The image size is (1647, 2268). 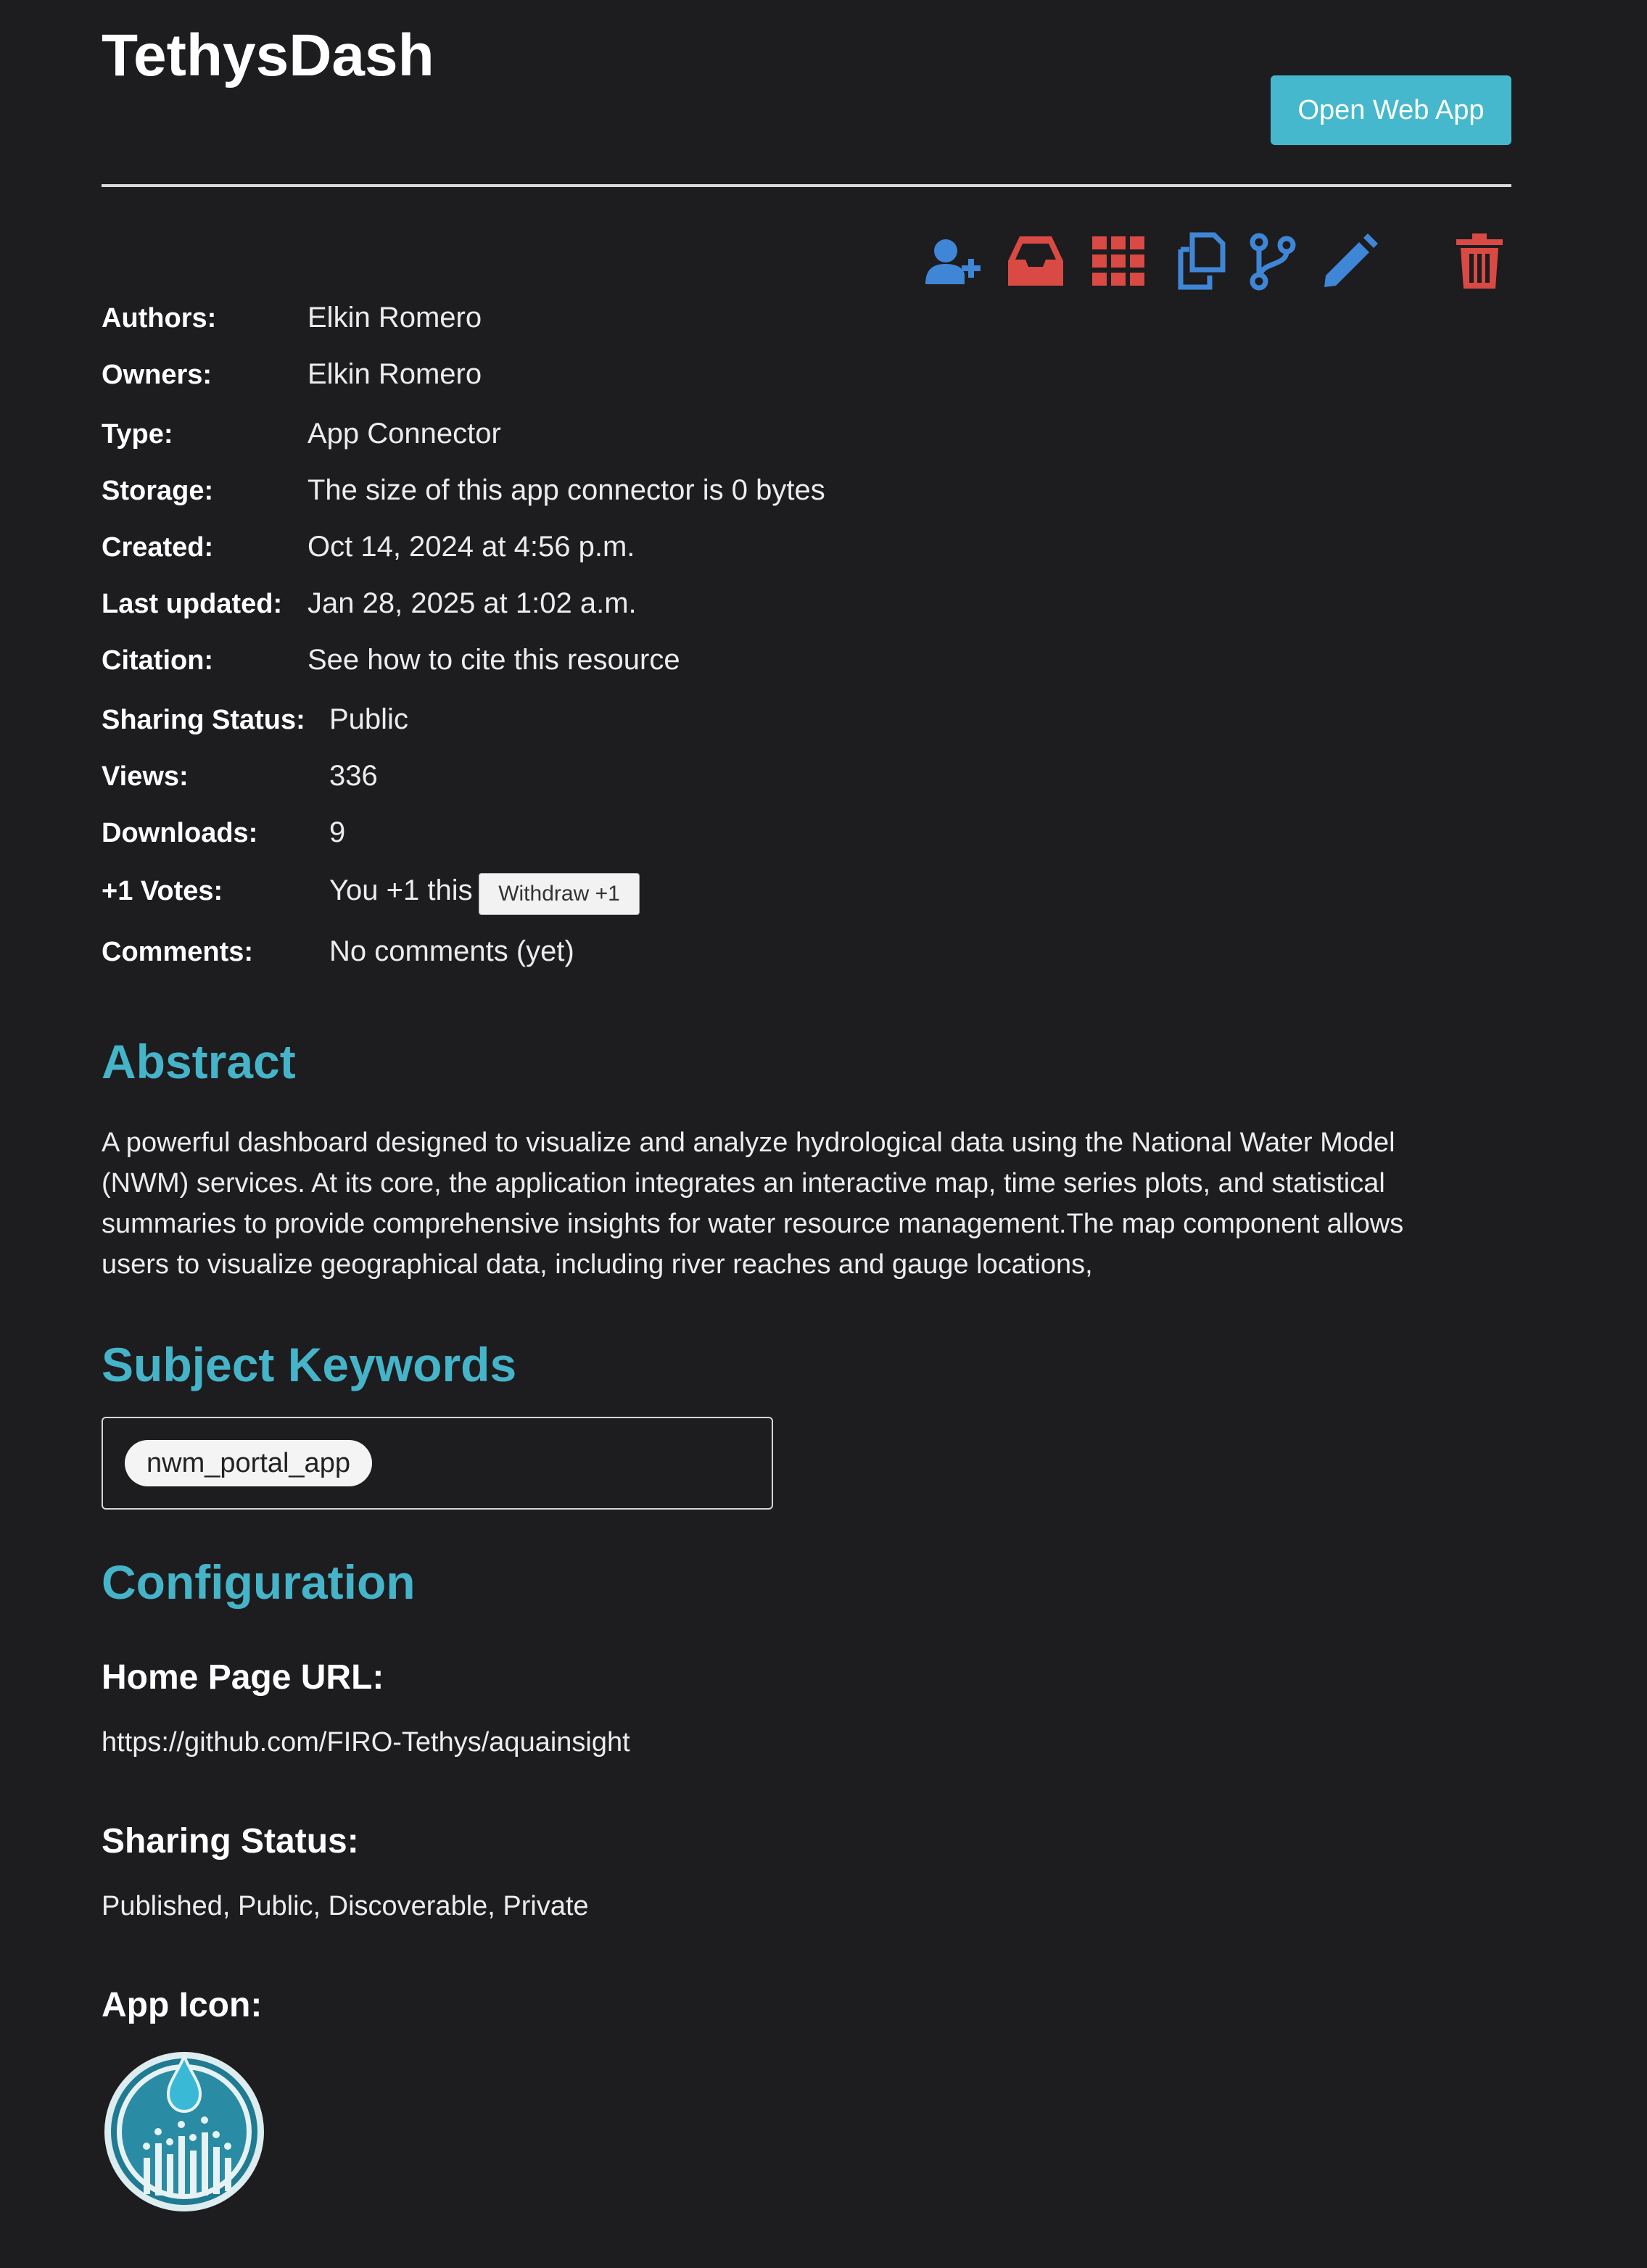 What do you see at coordinates (182, 2005) in the screenshot?
I see `app-icon-label: App Icon:` at bounding box center [182, 2005].